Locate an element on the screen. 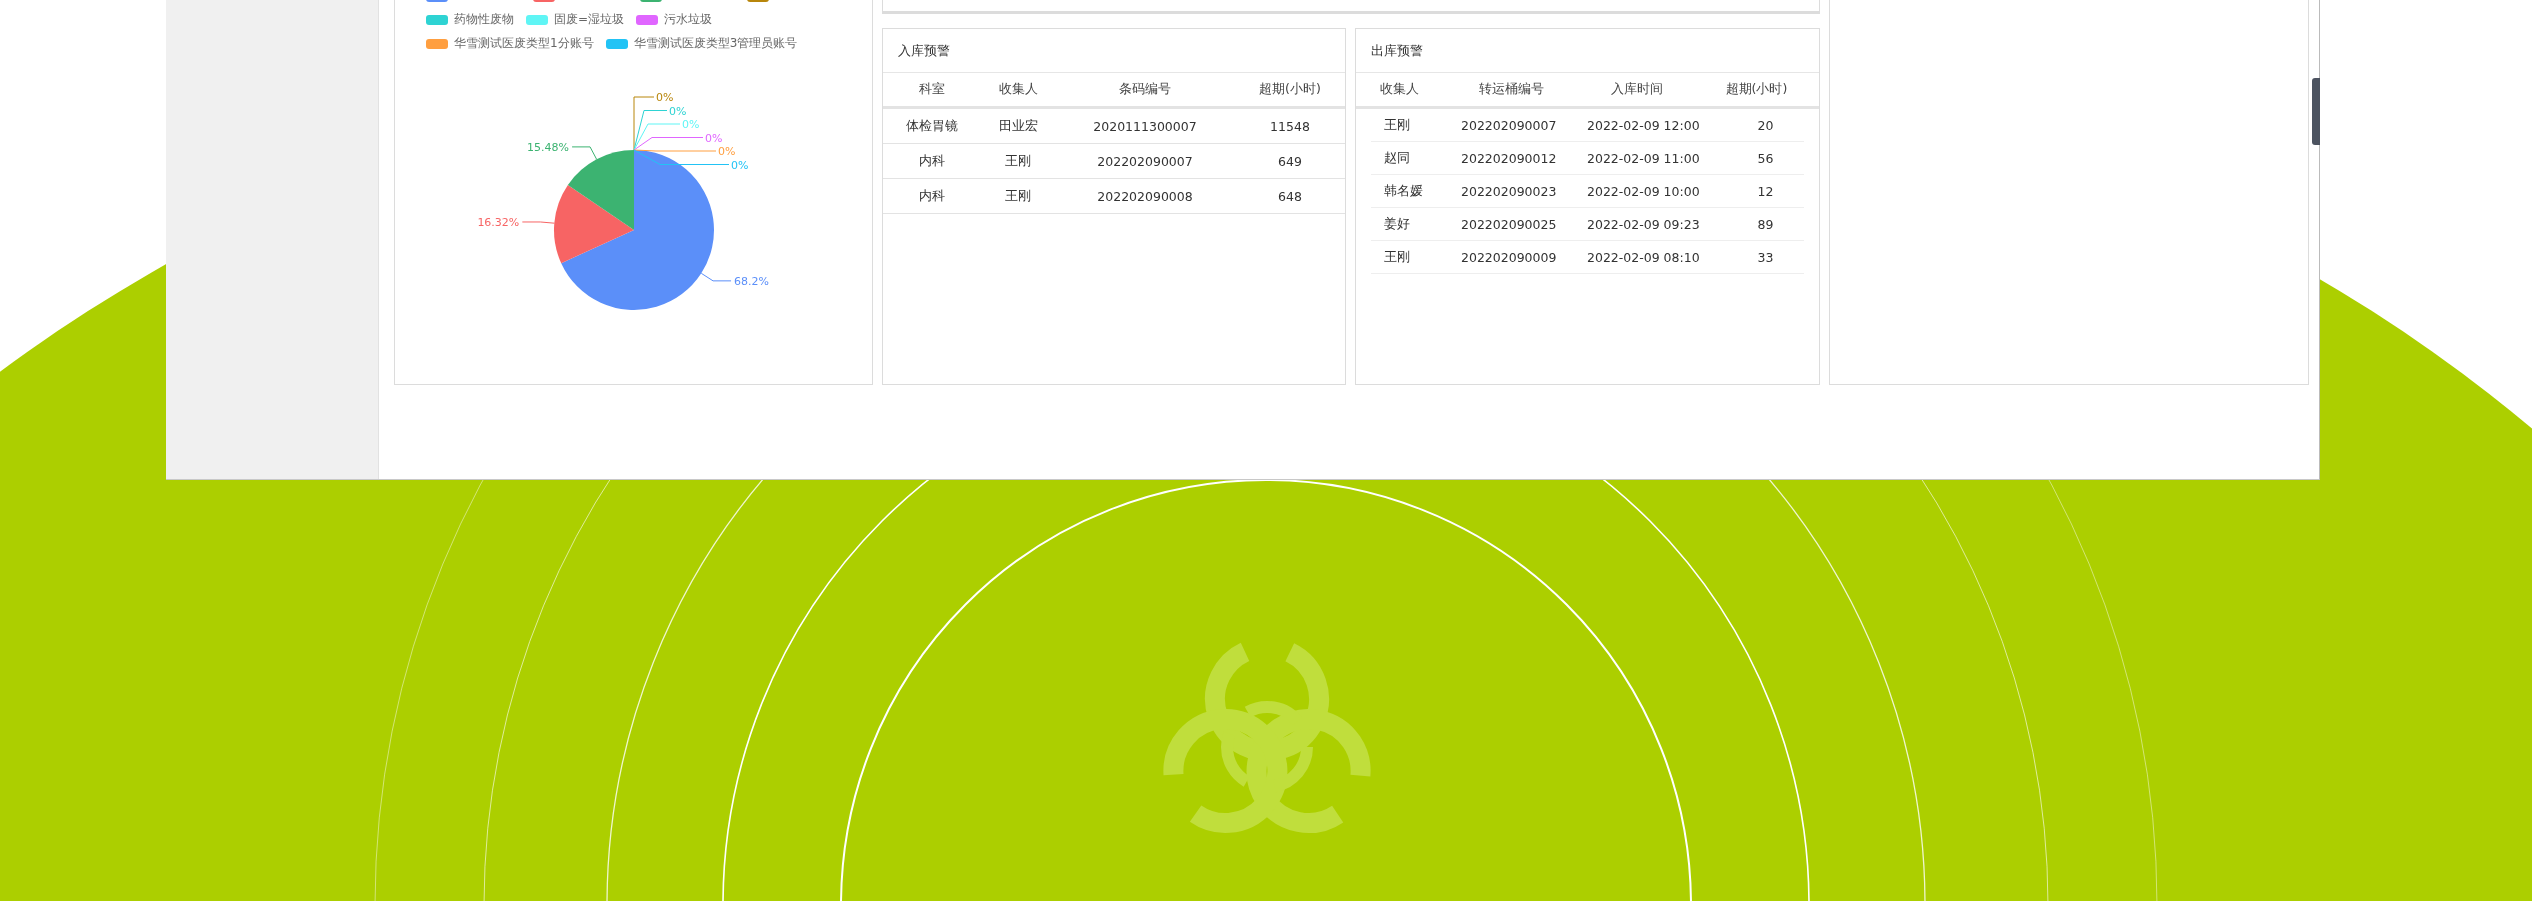 The image size is (2532, 901). table-cell-text: 2022-02-09 08:10 is located at coordinates (1644, 257).